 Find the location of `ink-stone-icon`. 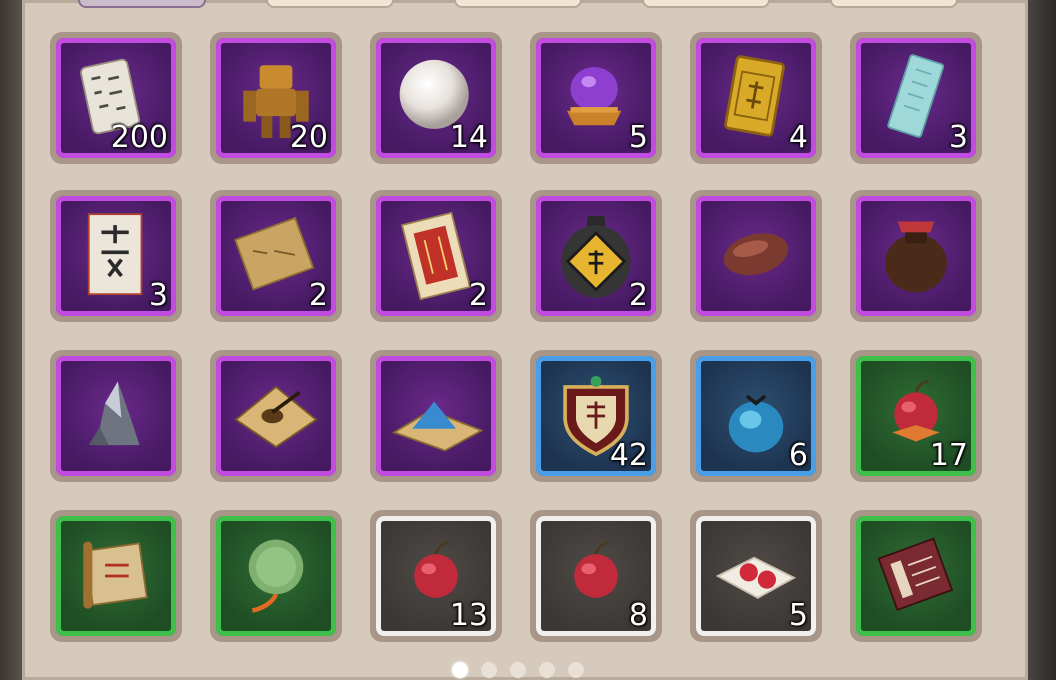

ink-stone-icon is located at coordinates (276, 416).